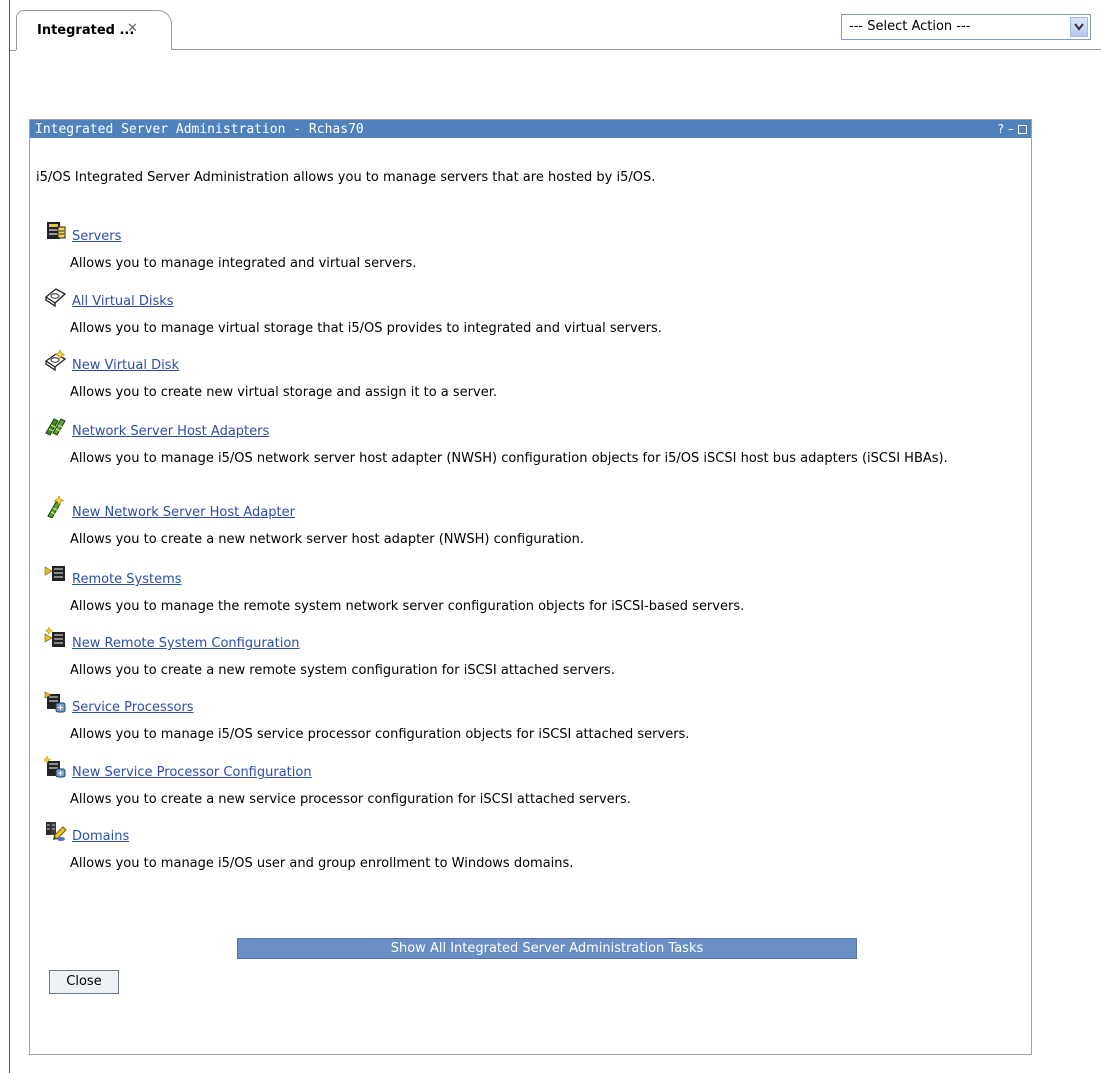 Image resolution: width=1101 pixels, height=1073 pixels. Describe the element at coordinates (57, 427) in the screenshot. I see `host-adapters-icon` at that location.